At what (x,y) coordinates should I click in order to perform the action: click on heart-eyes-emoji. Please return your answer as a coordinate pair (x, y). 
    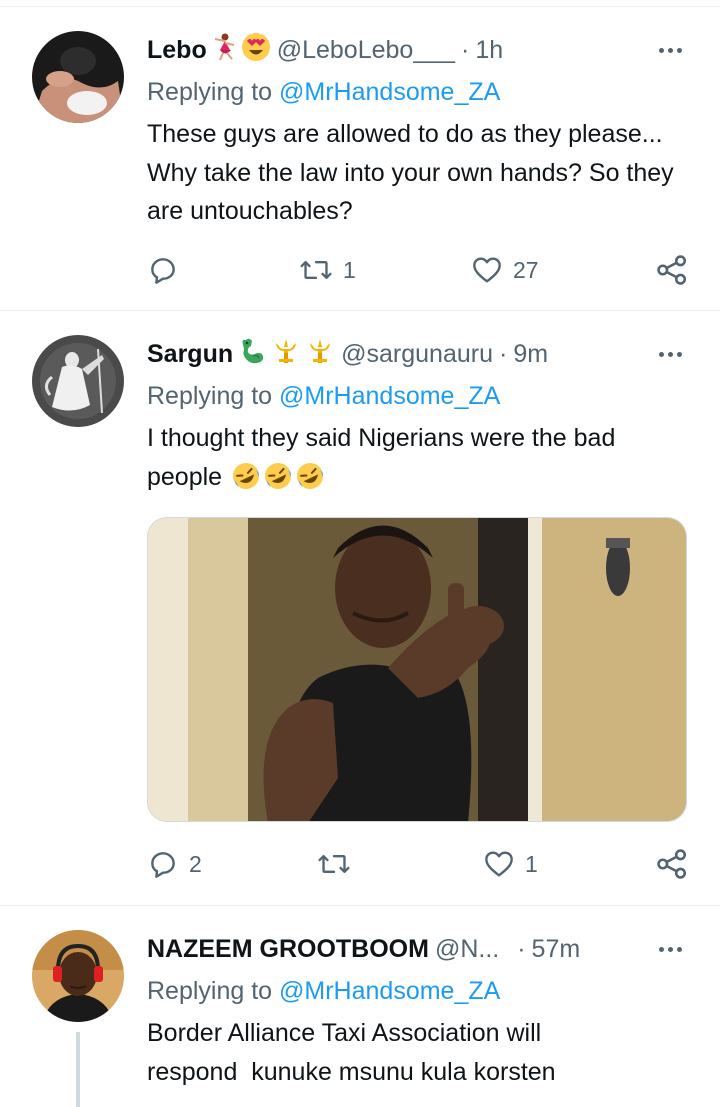
    Looking at the image, I should click on (256, 50).